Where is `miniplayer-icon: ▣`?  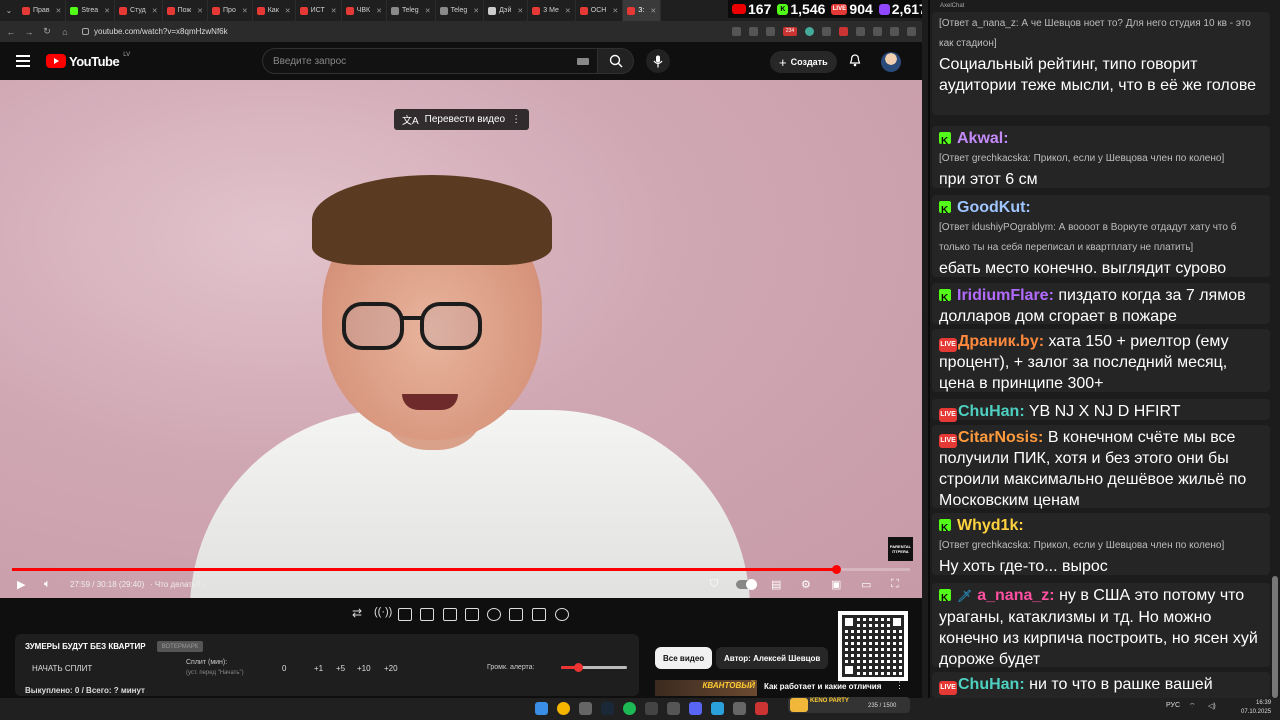
miniplayer-icon: ▣ is located at coordinates (836, 584).